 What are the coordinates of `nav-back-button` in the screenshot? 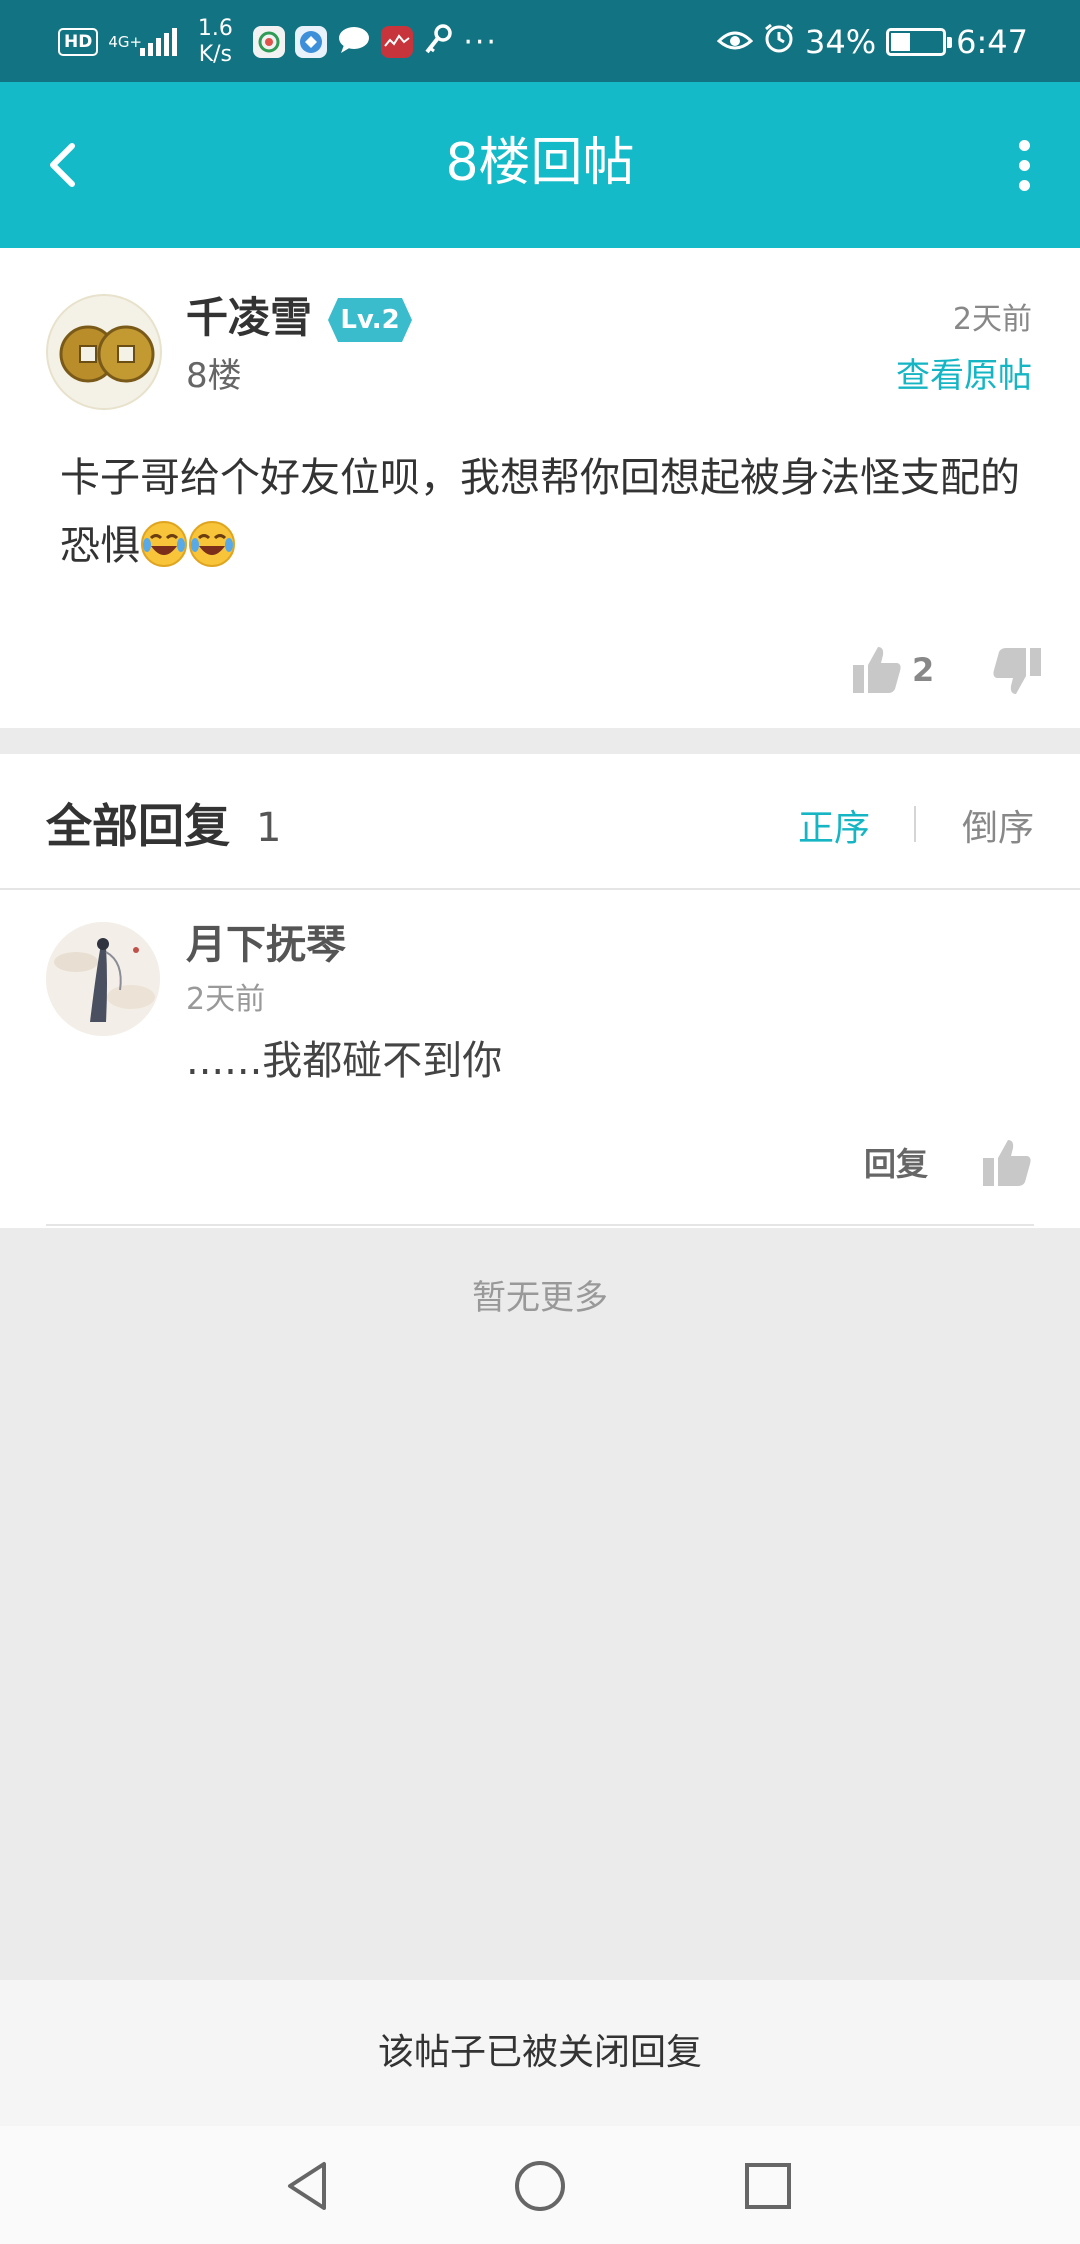 It's located at (310, 2186).